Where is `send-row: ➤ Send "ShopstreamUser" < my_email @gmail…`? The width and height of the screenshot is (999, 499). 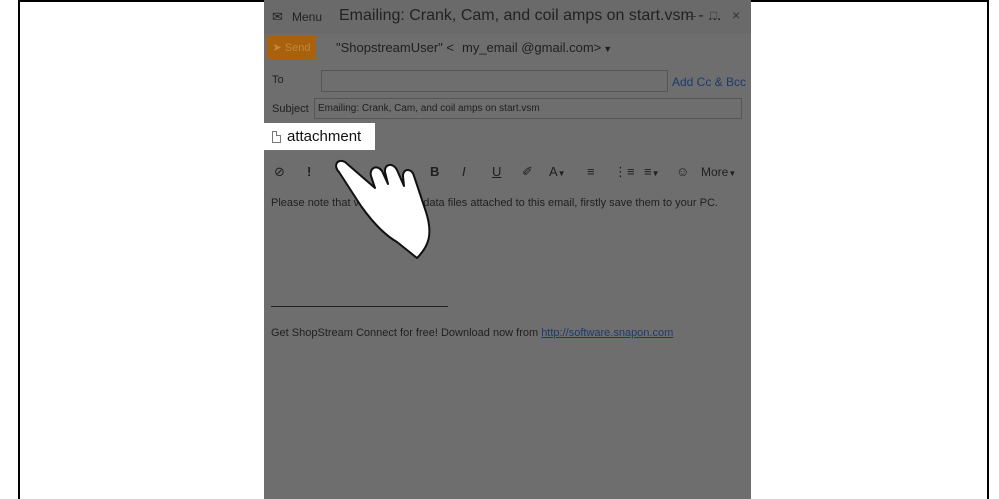 send-row: ➤ Send "ShopstreamUser" < my_email @gmail… is located at coordinates (507, 48).